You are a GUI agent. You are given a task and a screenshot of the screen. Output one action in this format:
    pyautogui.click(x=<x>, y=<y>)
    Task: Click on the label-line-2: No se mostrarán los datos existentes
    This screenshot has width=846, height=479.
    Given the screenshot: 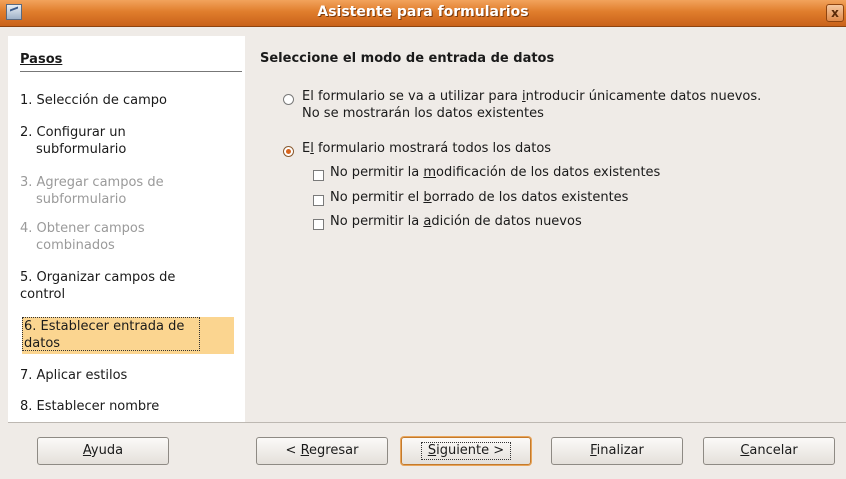 What is the action you would take?
    pyautogui.click(x=423, y=113)
    